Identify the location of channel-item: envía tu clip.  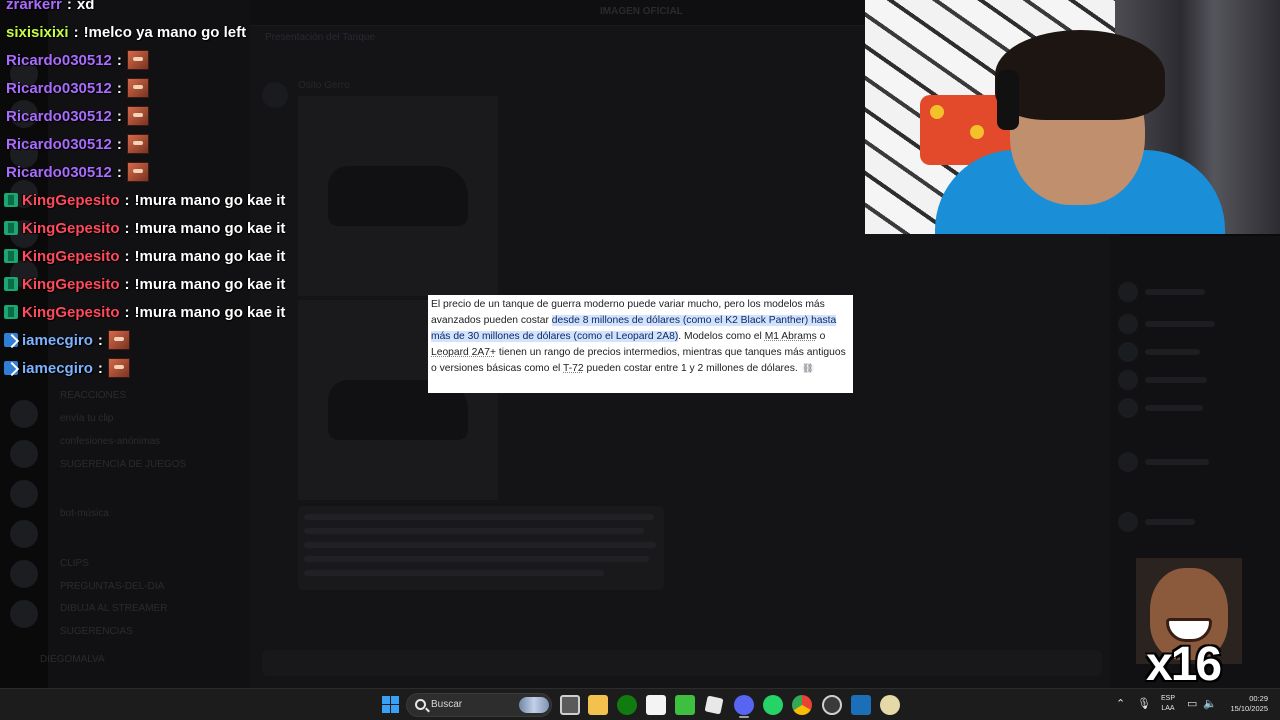
(86, 420).